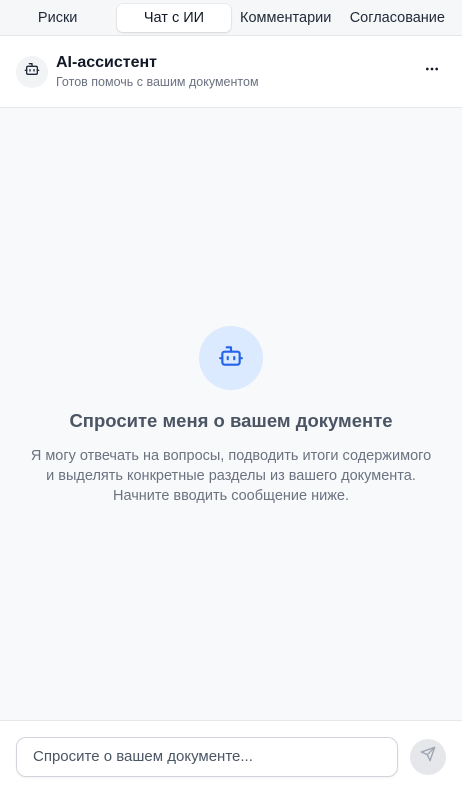 Image resolution: width=462 pixels, height=792 pixels. I want to click on tab-approval: Согласование, so click(397, 18).